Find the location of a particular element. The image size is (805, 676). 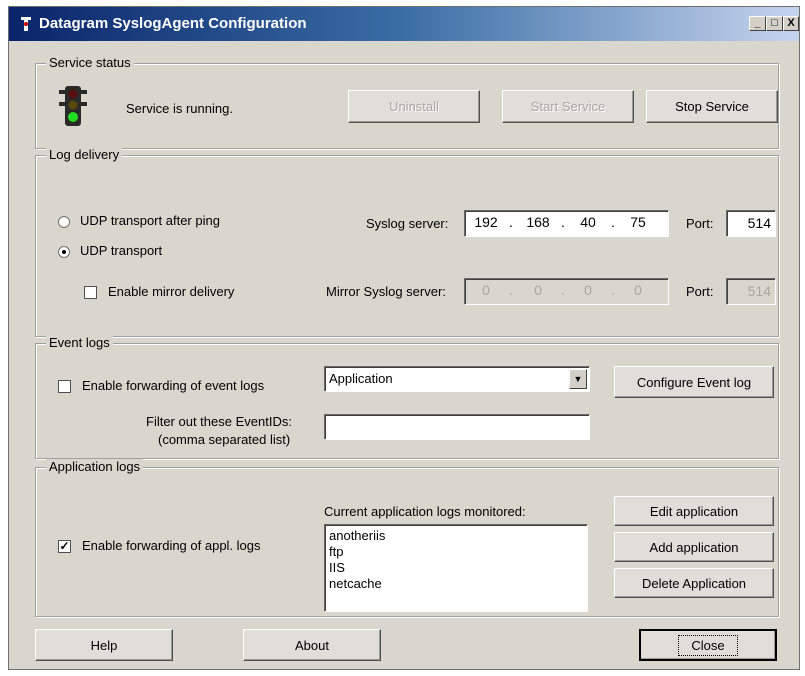

udp-after-ping-radio is located at coordinates (64, 222).